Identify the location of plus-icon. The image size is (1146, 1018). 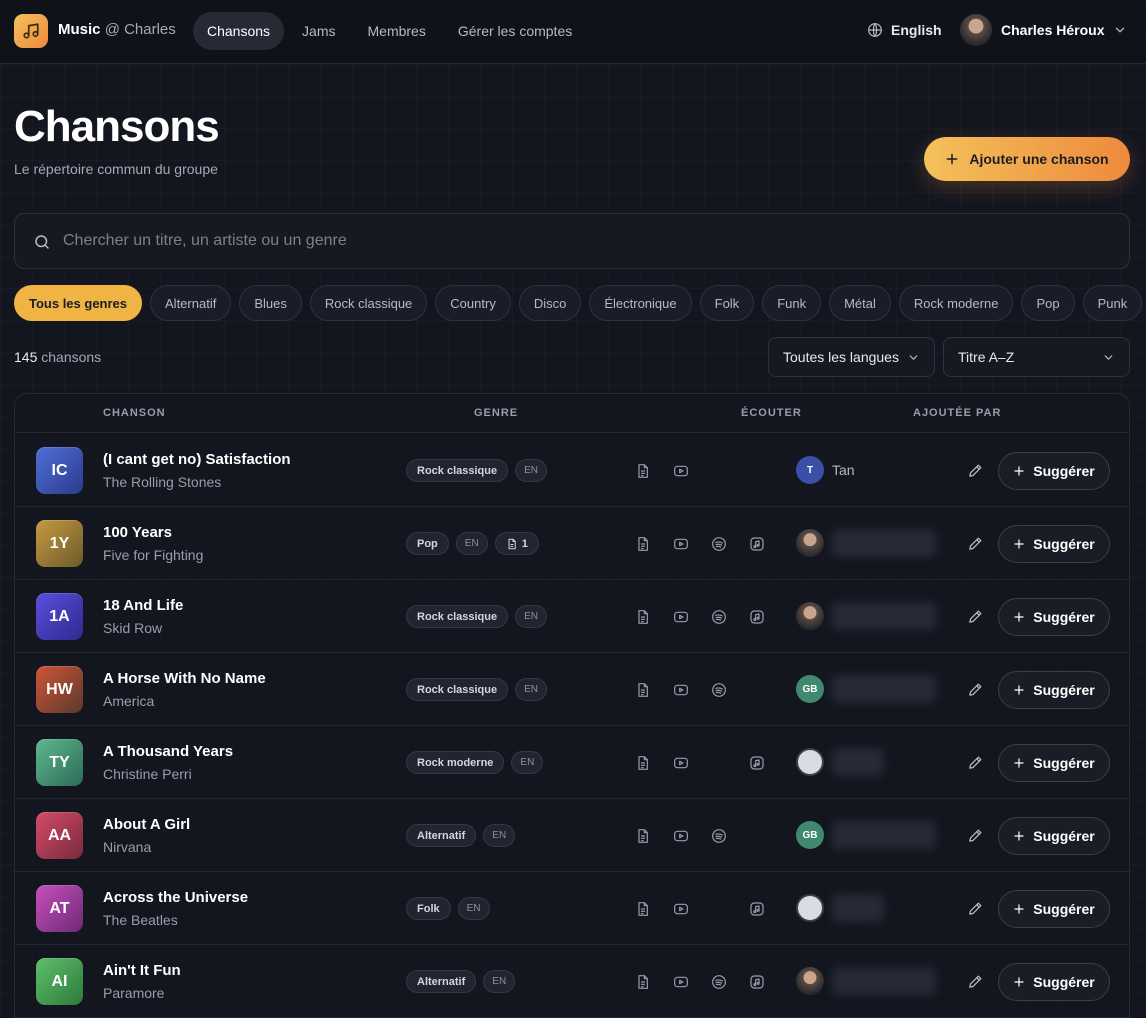
(1019, 544).